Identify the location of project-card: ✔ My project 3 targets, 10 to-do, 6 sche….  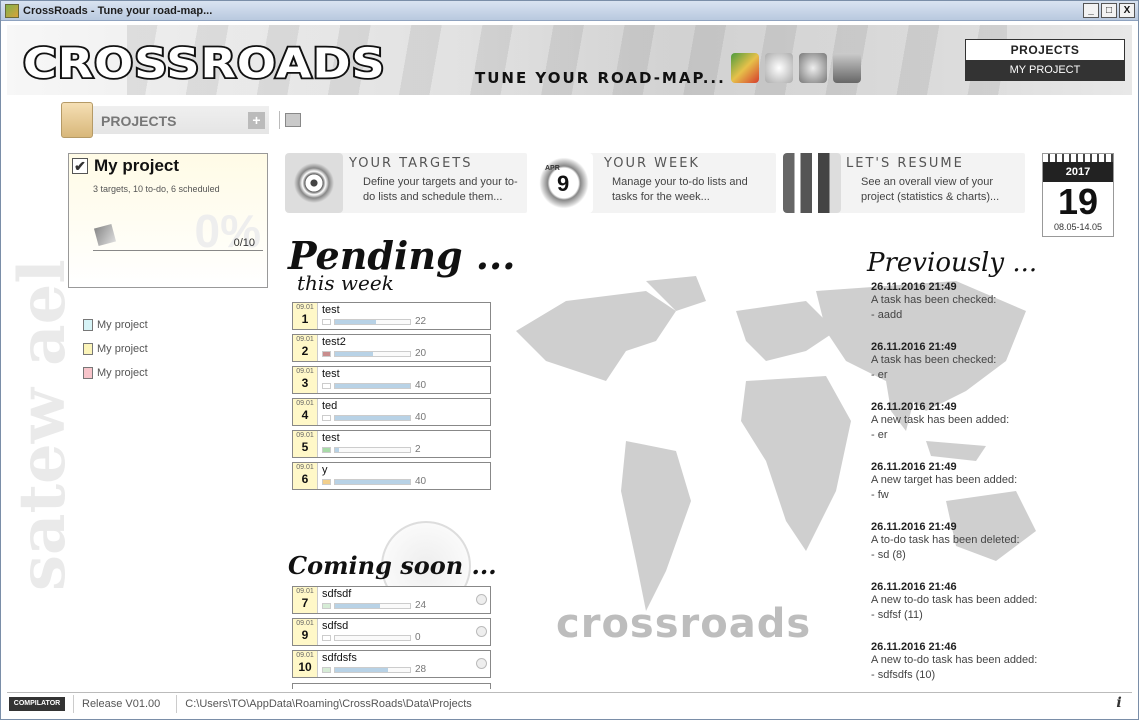
(168, 220).